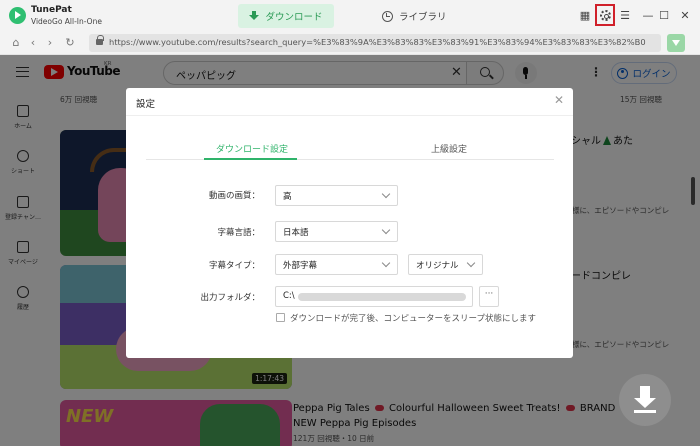 This screenshot has width=700, height=446. Describe the element at coordinates (336, 195) in the screenshot. I see `quality-select: 高` at that location.